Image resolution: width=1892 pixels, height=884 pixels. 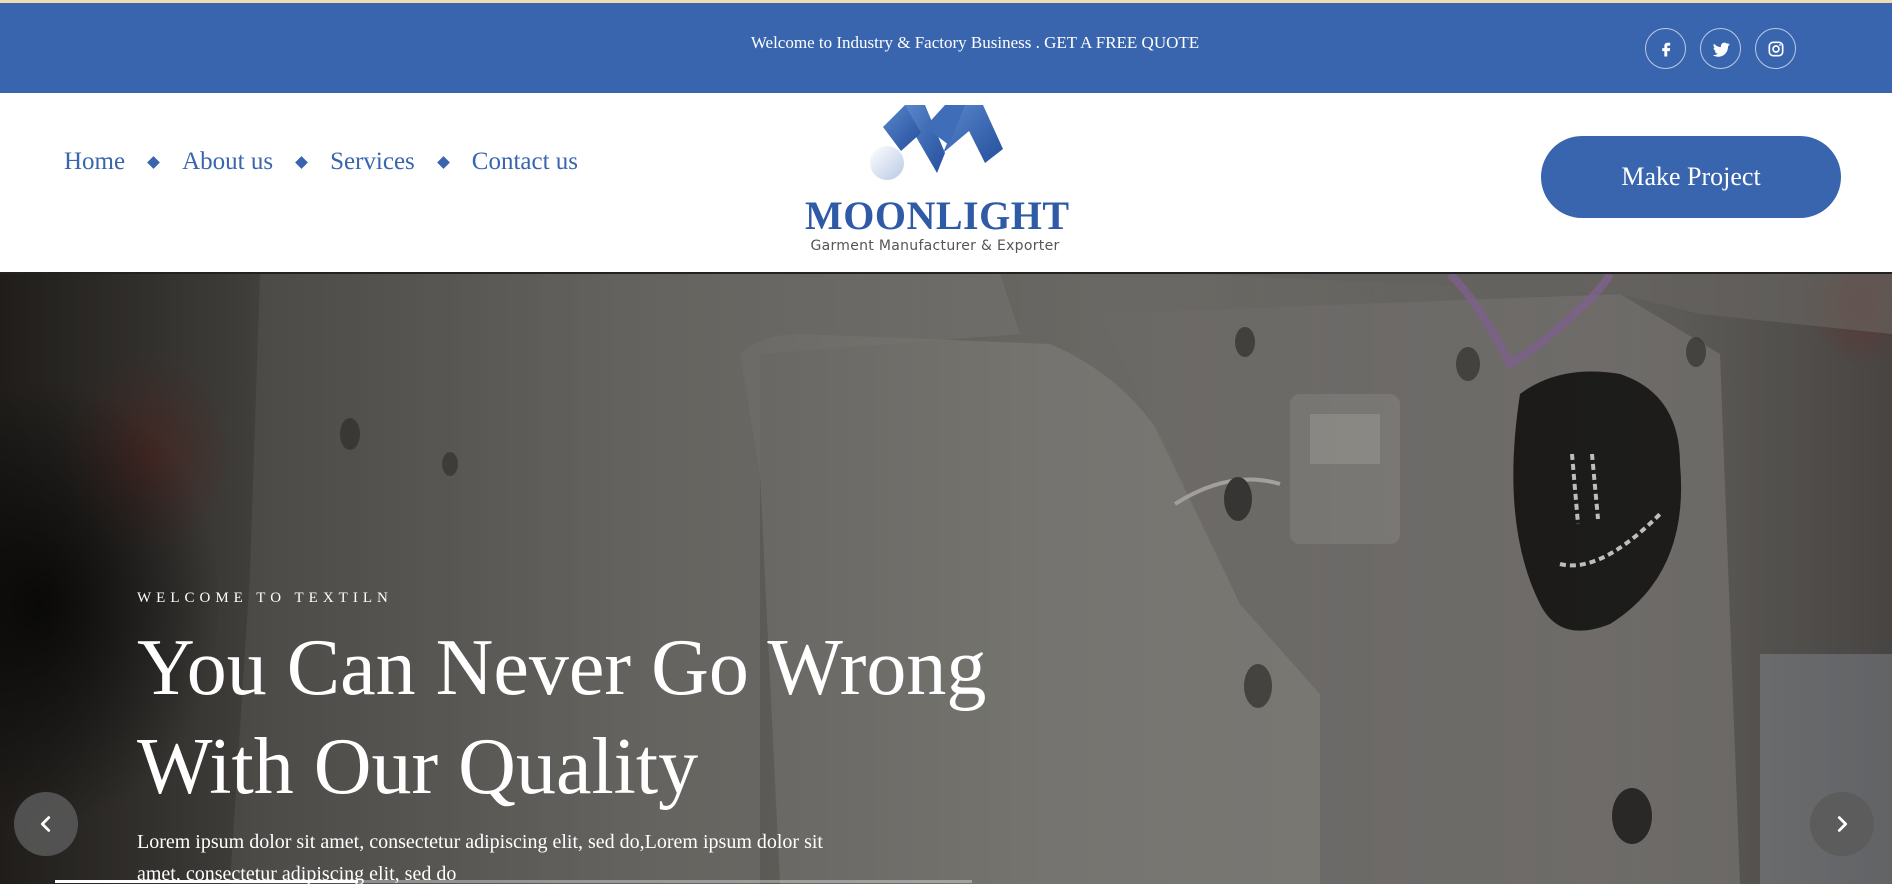 What do you see at coordinates (206, 881) in the screenshot?
I see `slide-progress-fill` at bounding box center [206, 881].